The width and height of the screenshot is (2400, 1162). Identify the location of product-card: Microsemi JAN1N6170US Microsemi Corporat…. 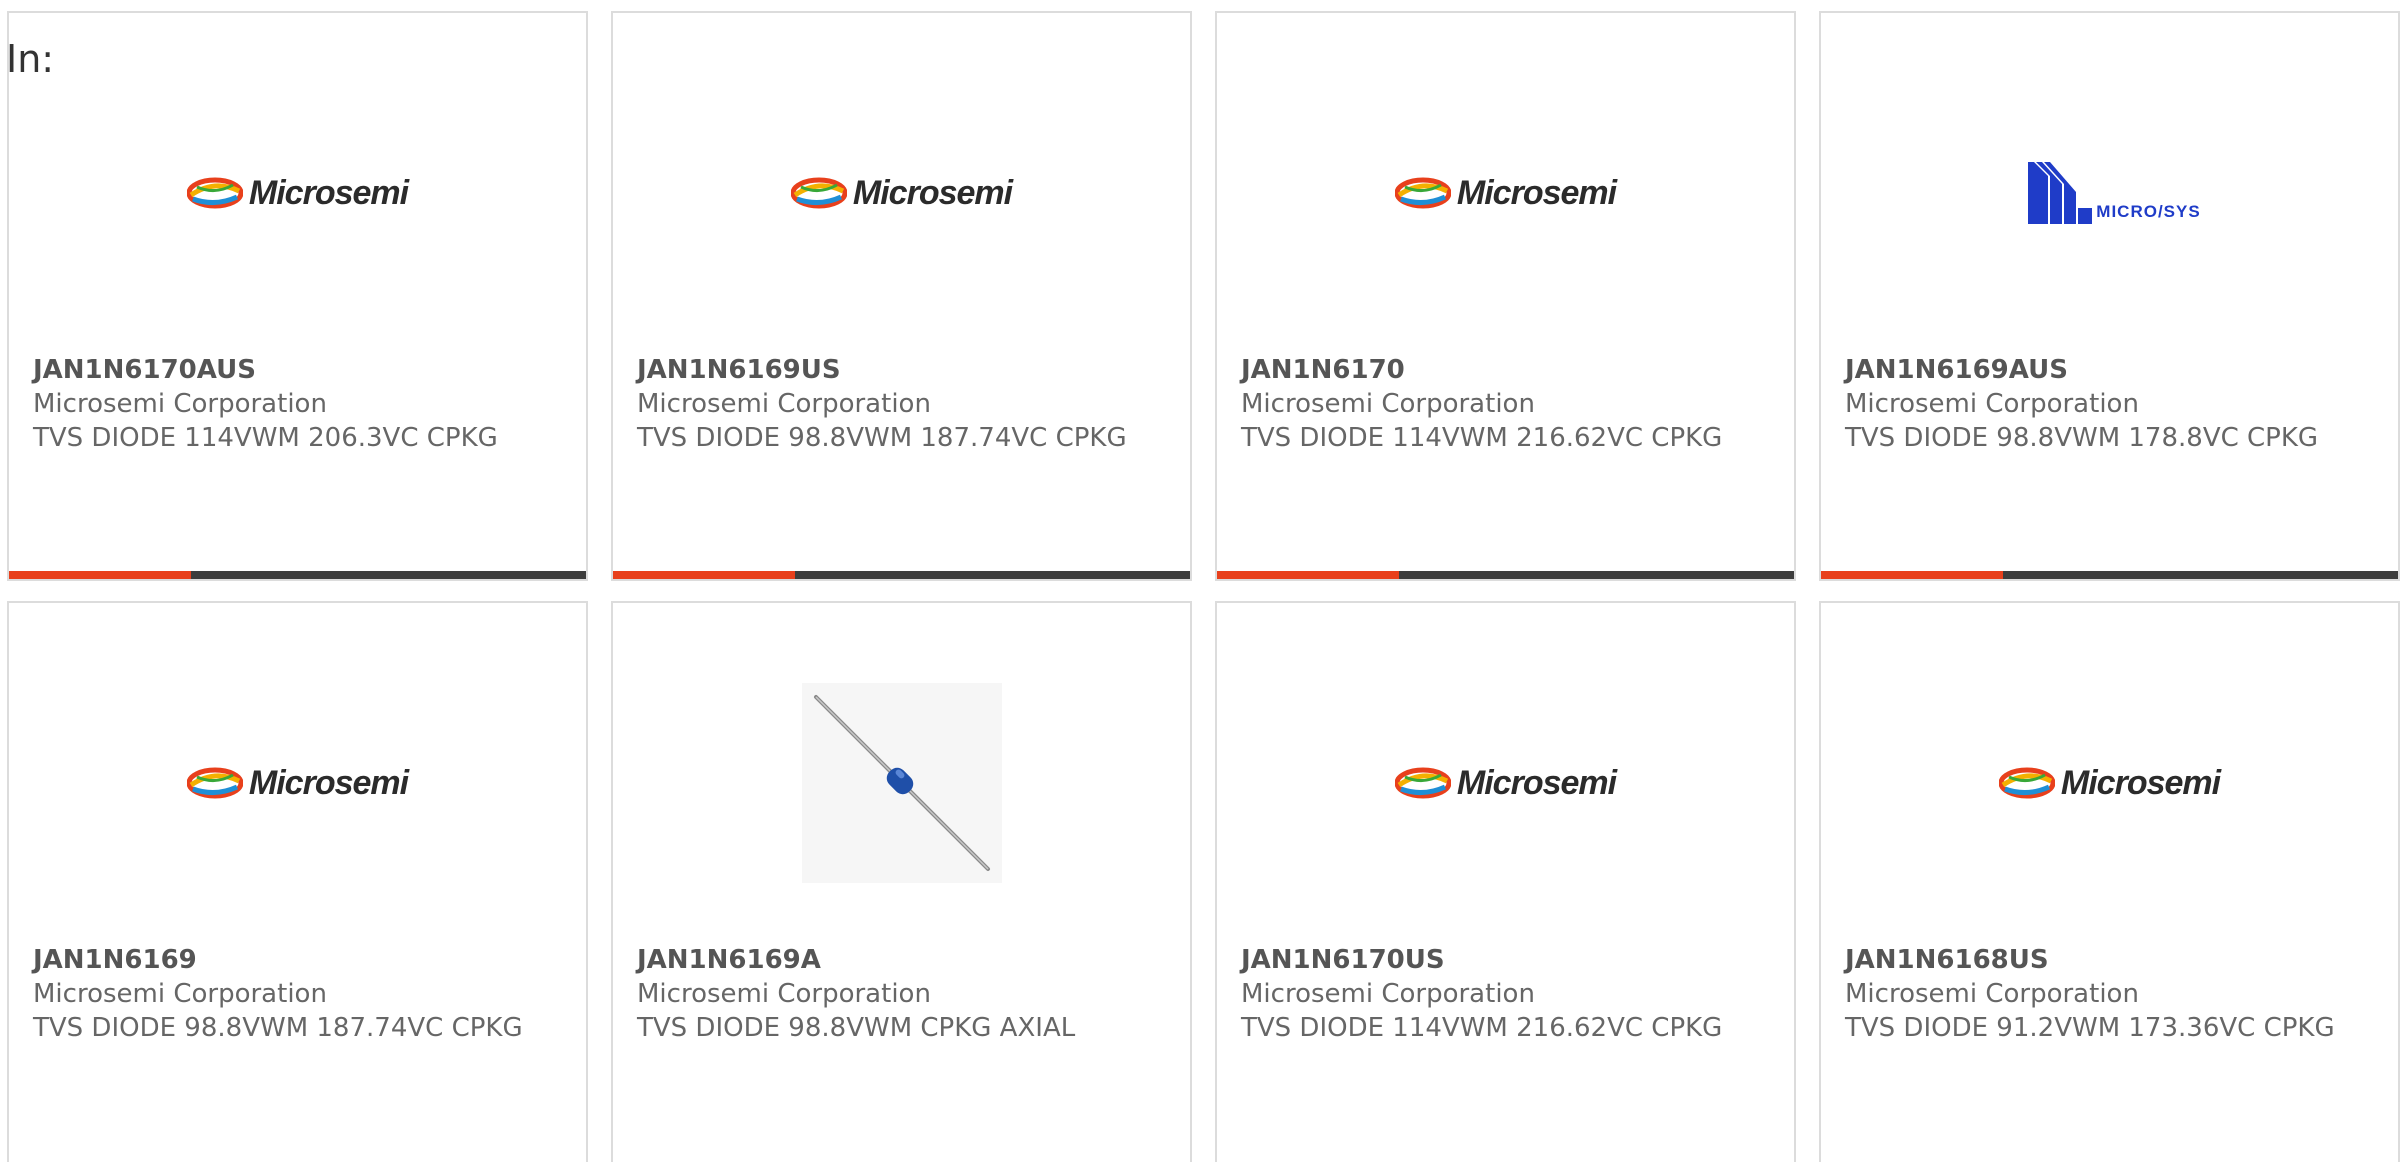
(1505, 881).